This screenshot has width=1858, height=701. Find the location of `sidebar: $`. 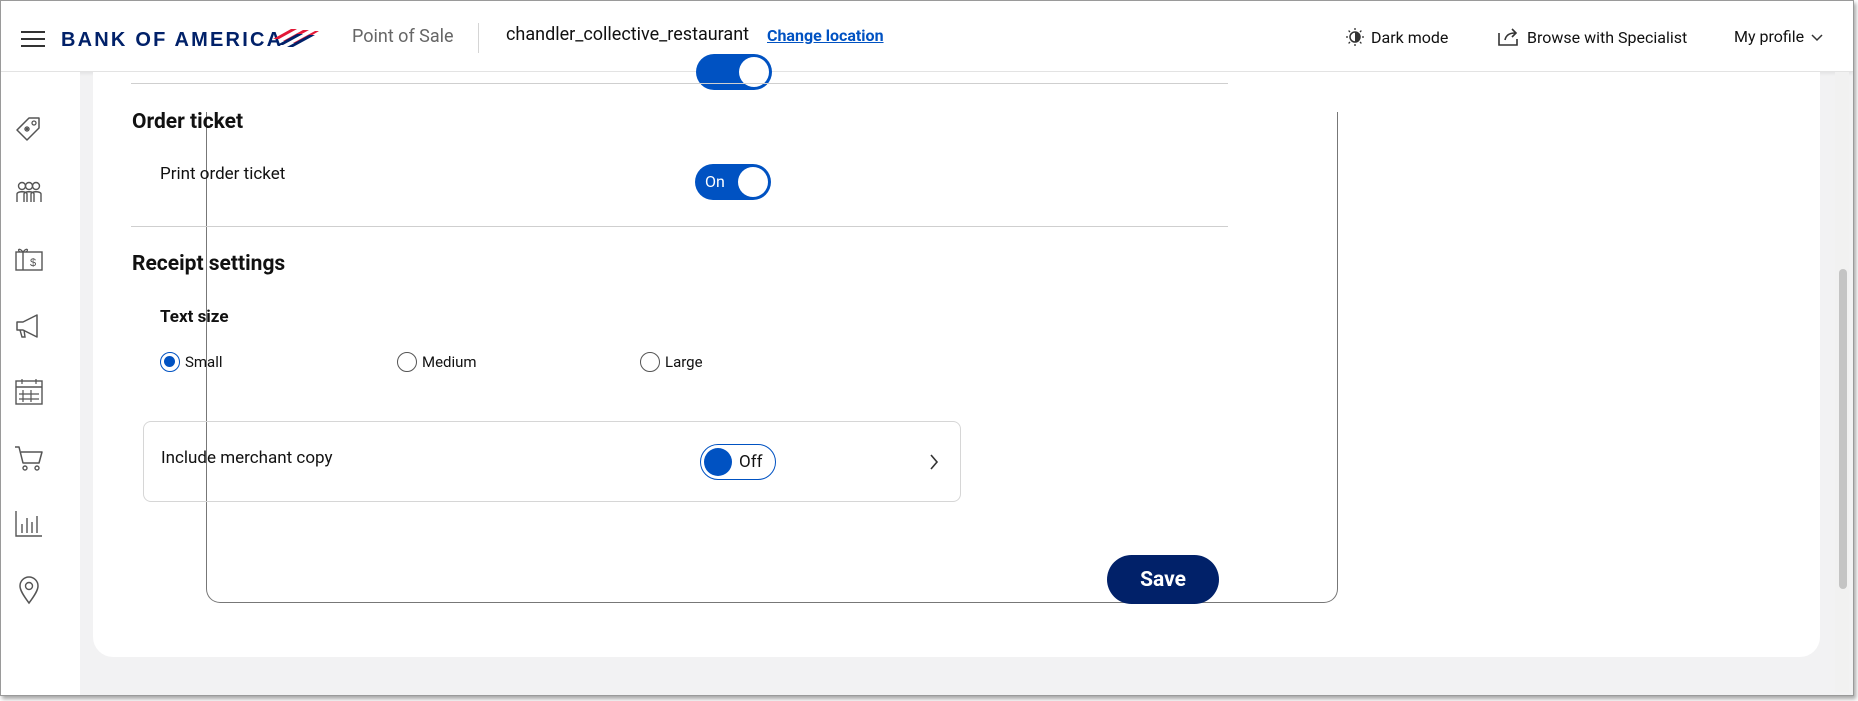

sidebar: $ is located at coordinates (40, 383).